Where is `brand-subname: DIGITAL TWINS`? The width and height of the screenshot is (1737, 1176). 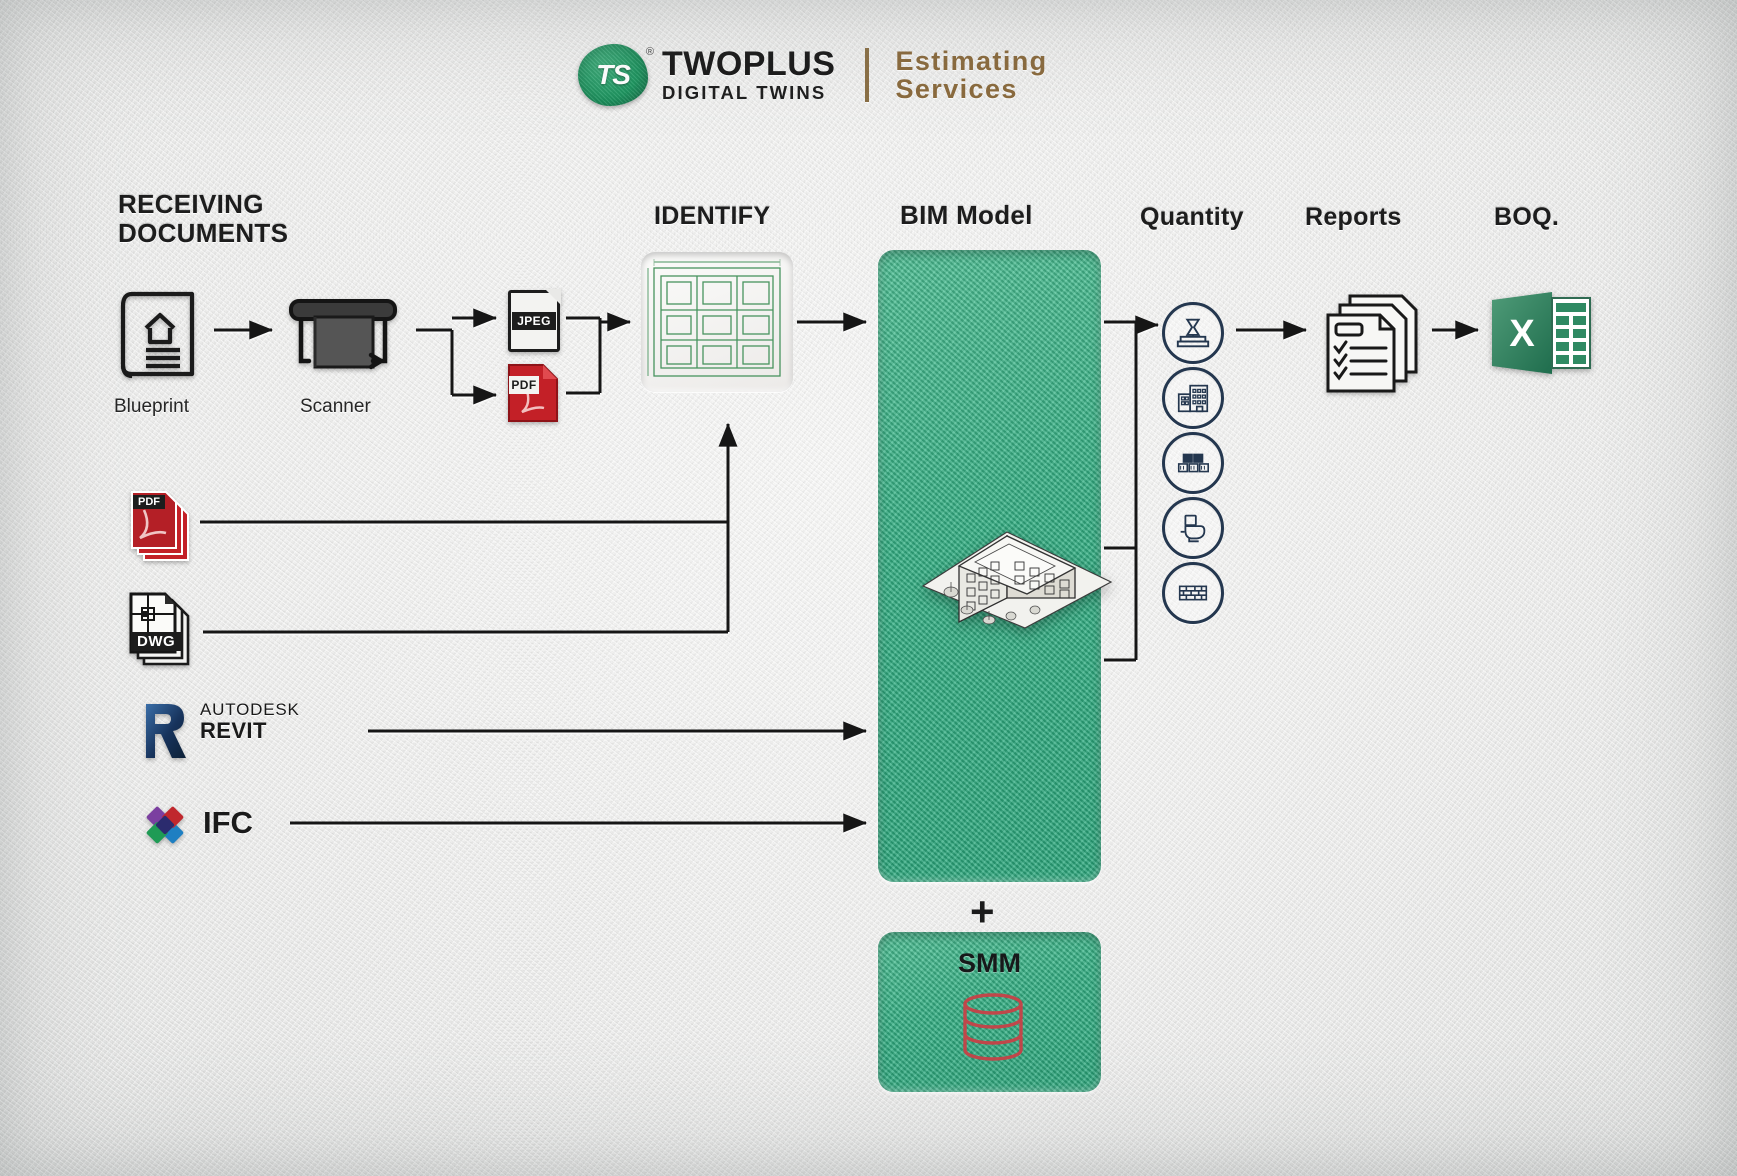
brand-subname: DIGITAL TWINS is located at coordinates (744, 93).